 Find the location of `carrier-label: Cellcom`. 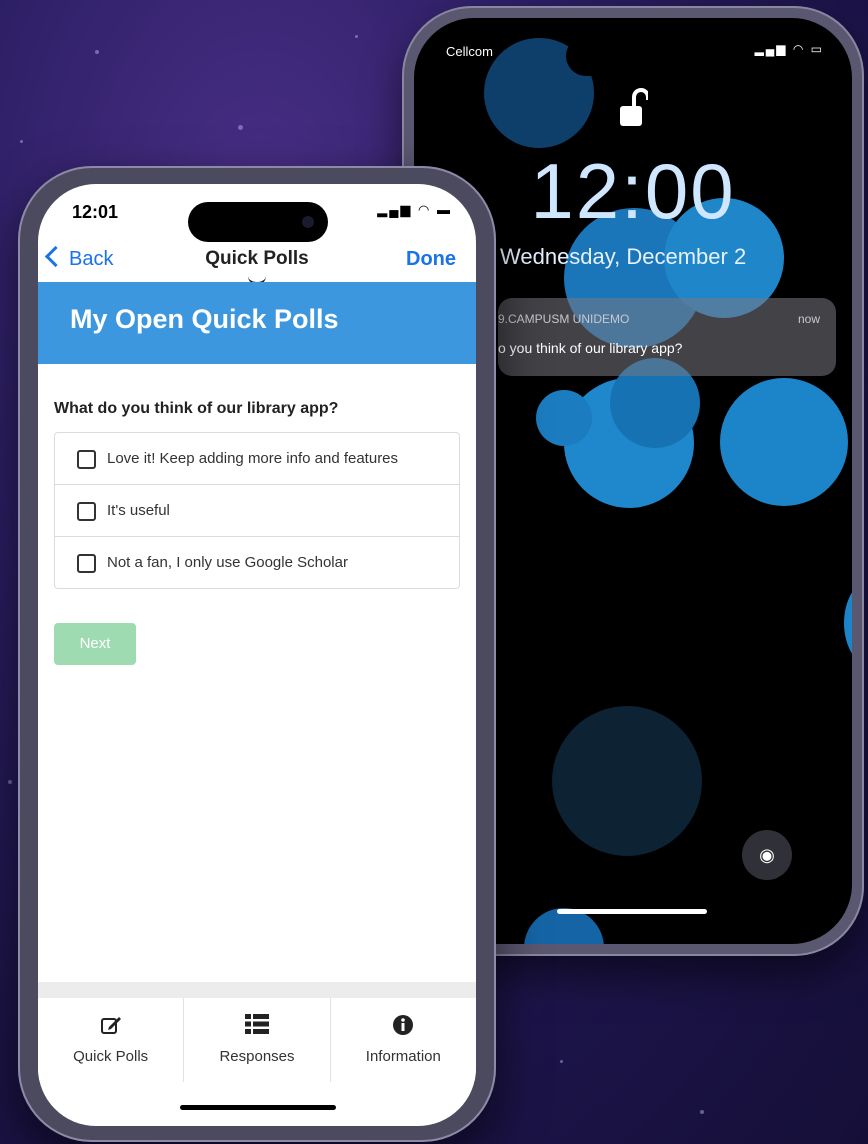

carrier-label: Cellcom is located at coordinates (469, 51).